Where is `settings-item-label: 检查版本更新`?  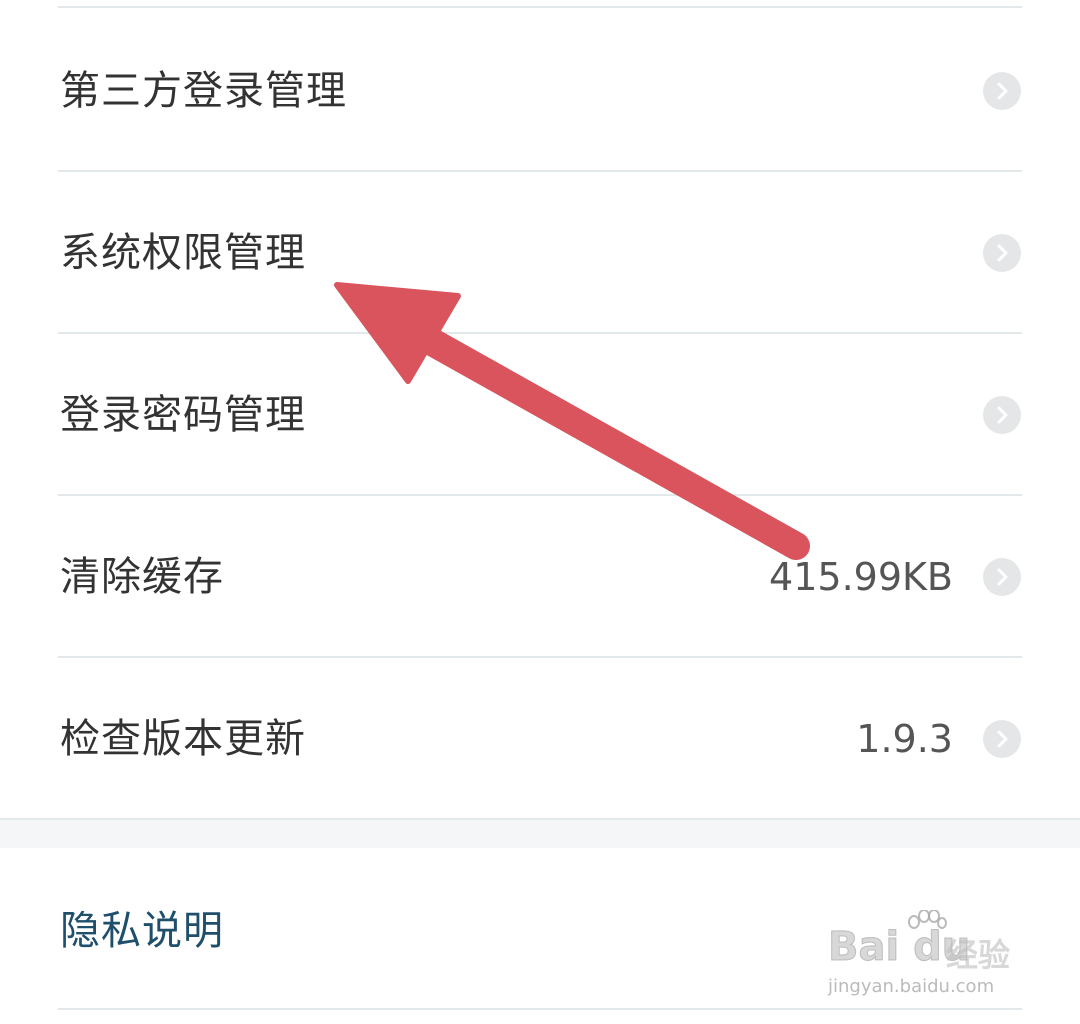
settings-item-label: 检查版本更新 is located at coordinates (183, 739).